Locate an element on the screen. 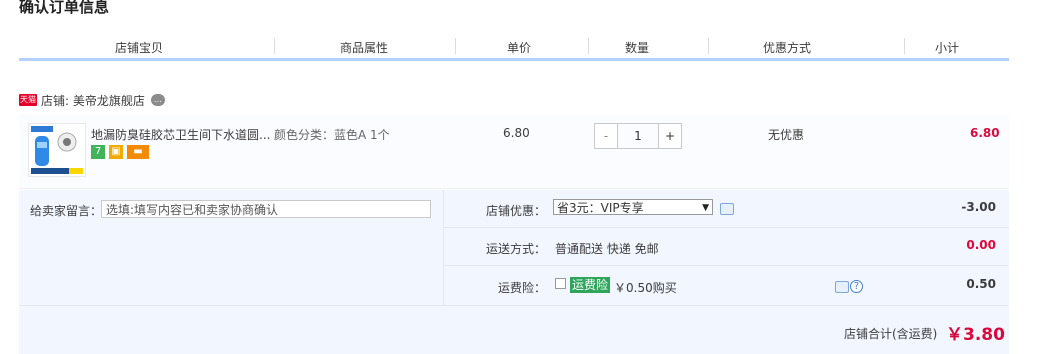  col-item: 店铺宝贝 is located at coordinates (138, 48).